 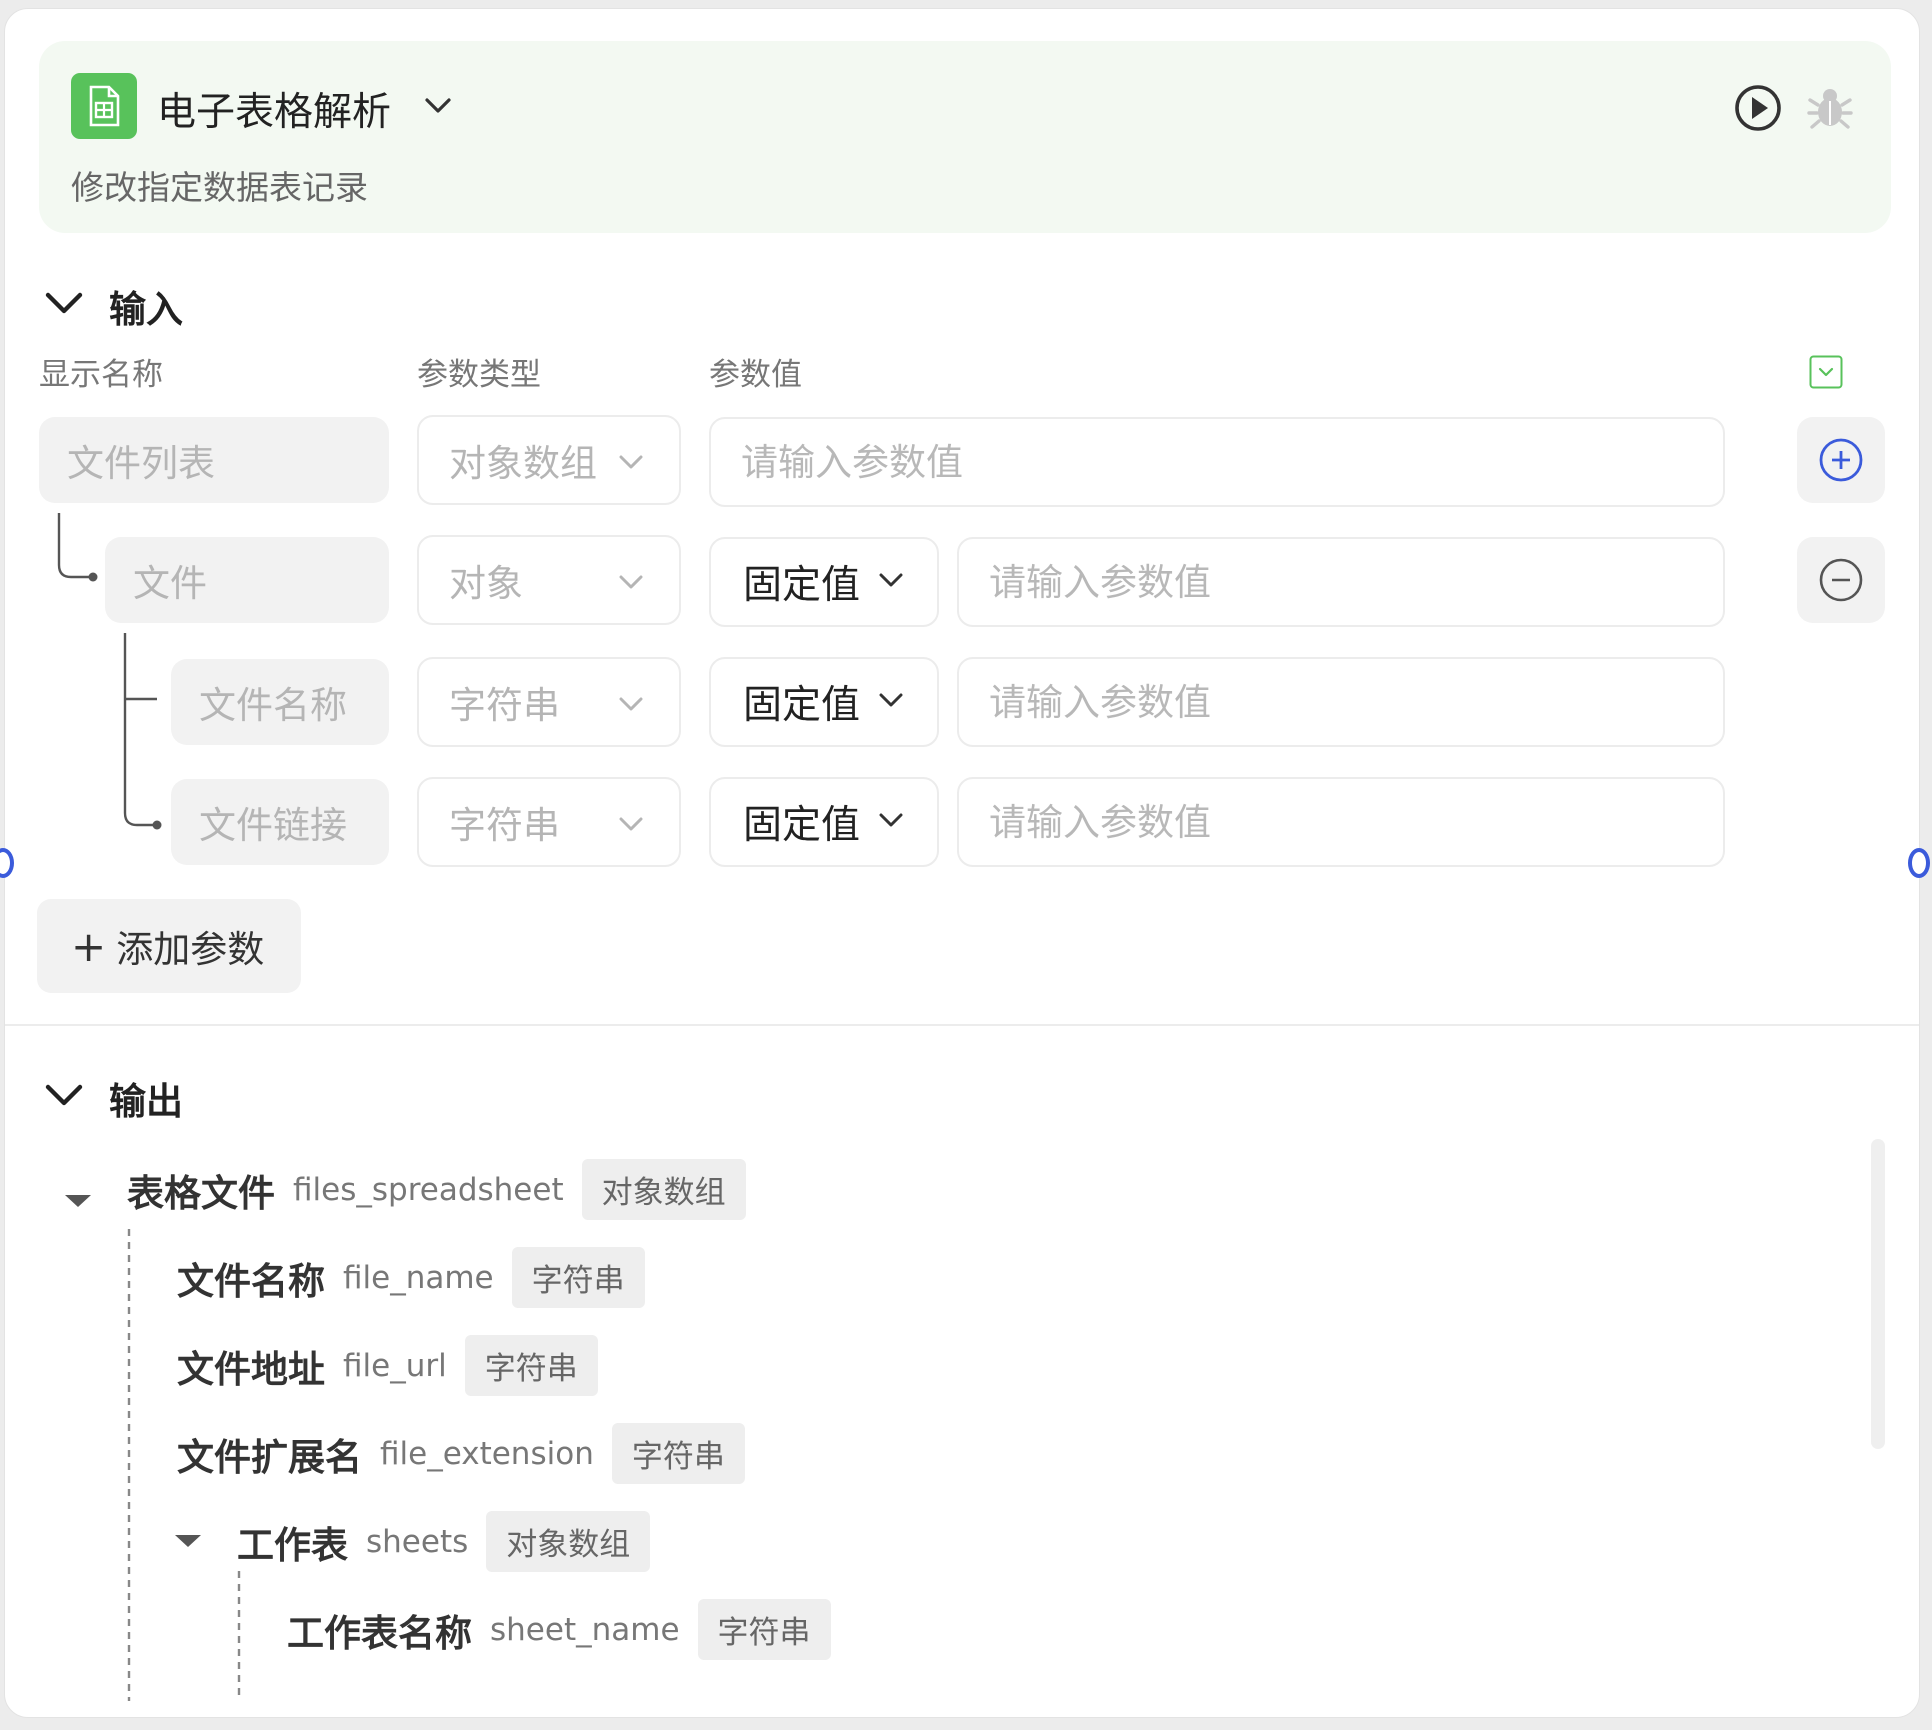 What do you see at coordinates (428, 1189) in the screenshot?
I see `output-key: files_spreadsheet` at bounding box center [428, 1189].